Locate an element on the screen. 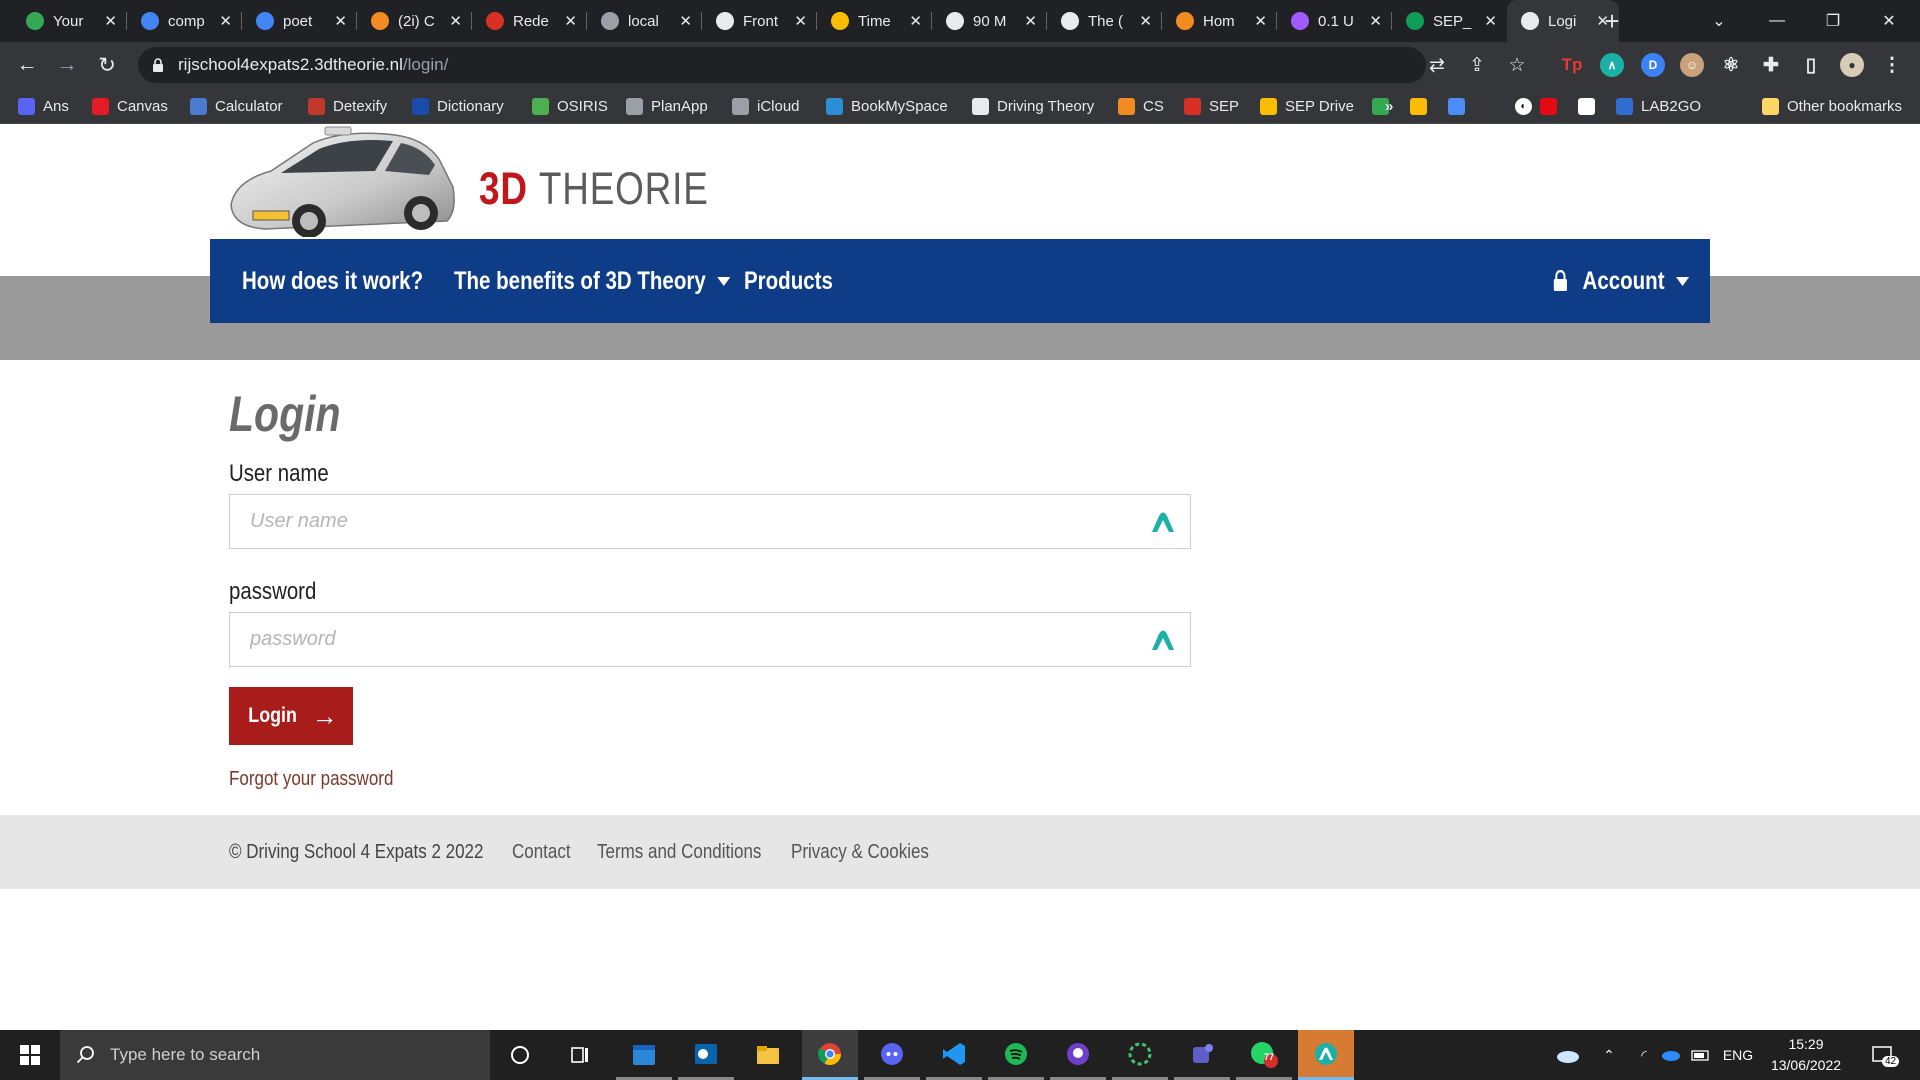 Image resolution: width=1920 pixels, height=1080 pixels. outlook-app-icon is located at coordinates (706, 1055).